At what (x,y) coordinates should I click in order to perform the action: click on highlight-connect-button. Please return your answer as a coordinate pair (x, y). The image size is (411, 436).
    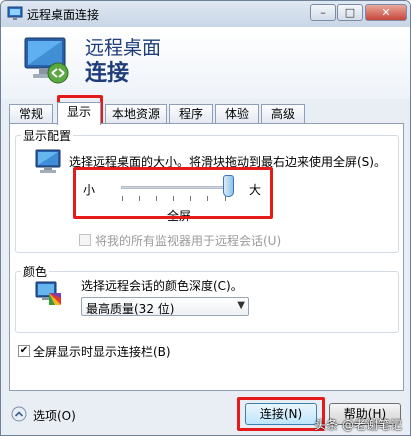
    Looking at the image, I should click on (281, 414).